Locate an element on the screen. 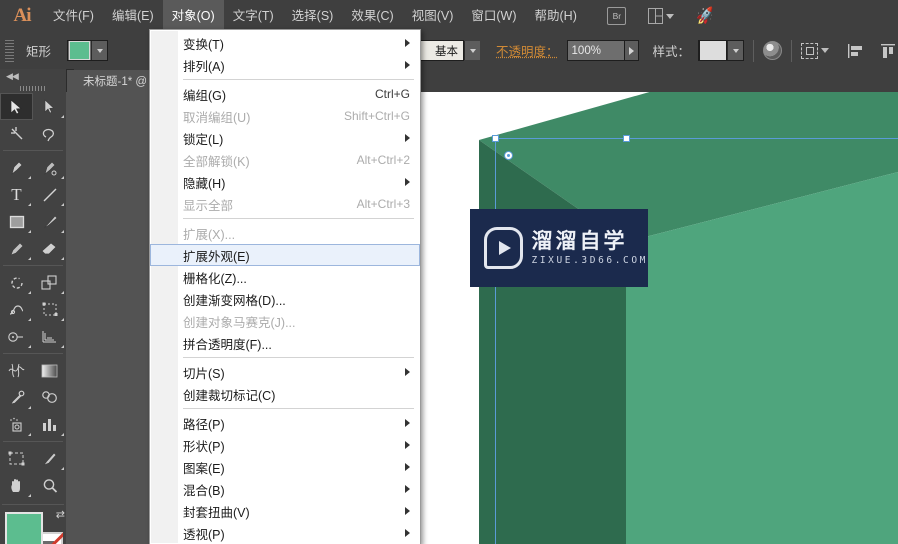  menu-window: 窗口(W) is located at coordinates (493, 16).